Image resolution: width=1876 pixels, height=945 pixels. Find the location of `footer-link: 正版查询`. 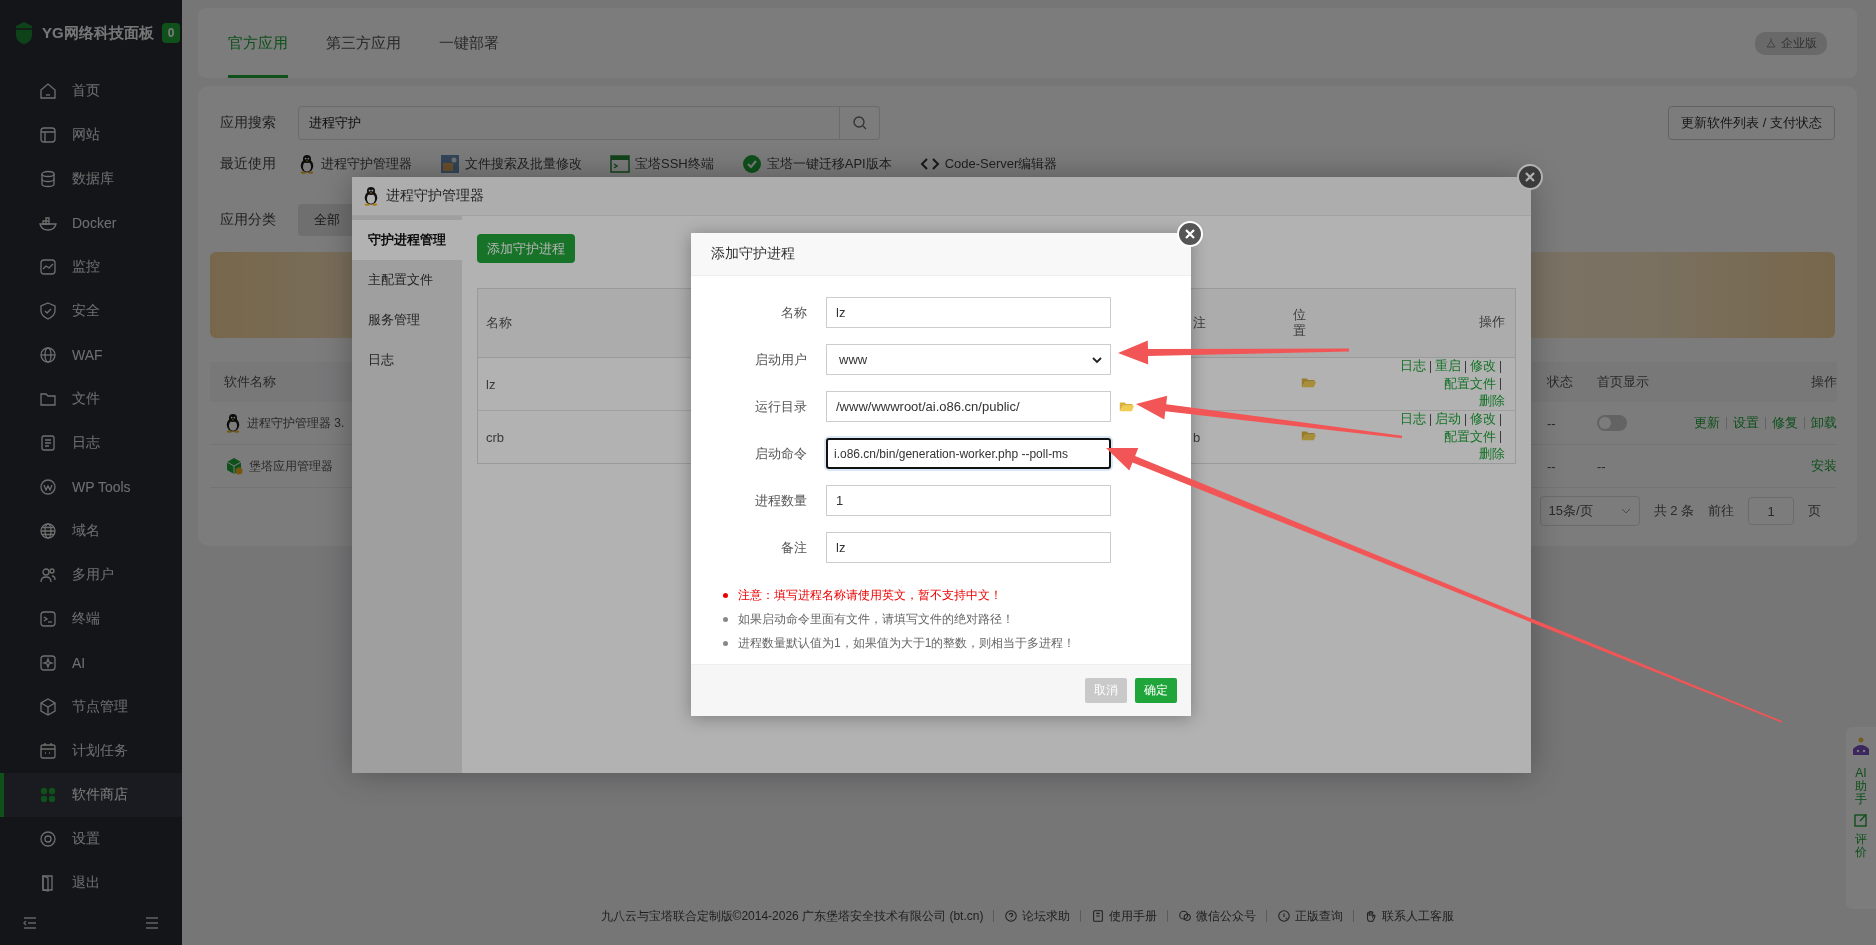

footer-link: 正版查询 is located at coordinates (1319, 916).